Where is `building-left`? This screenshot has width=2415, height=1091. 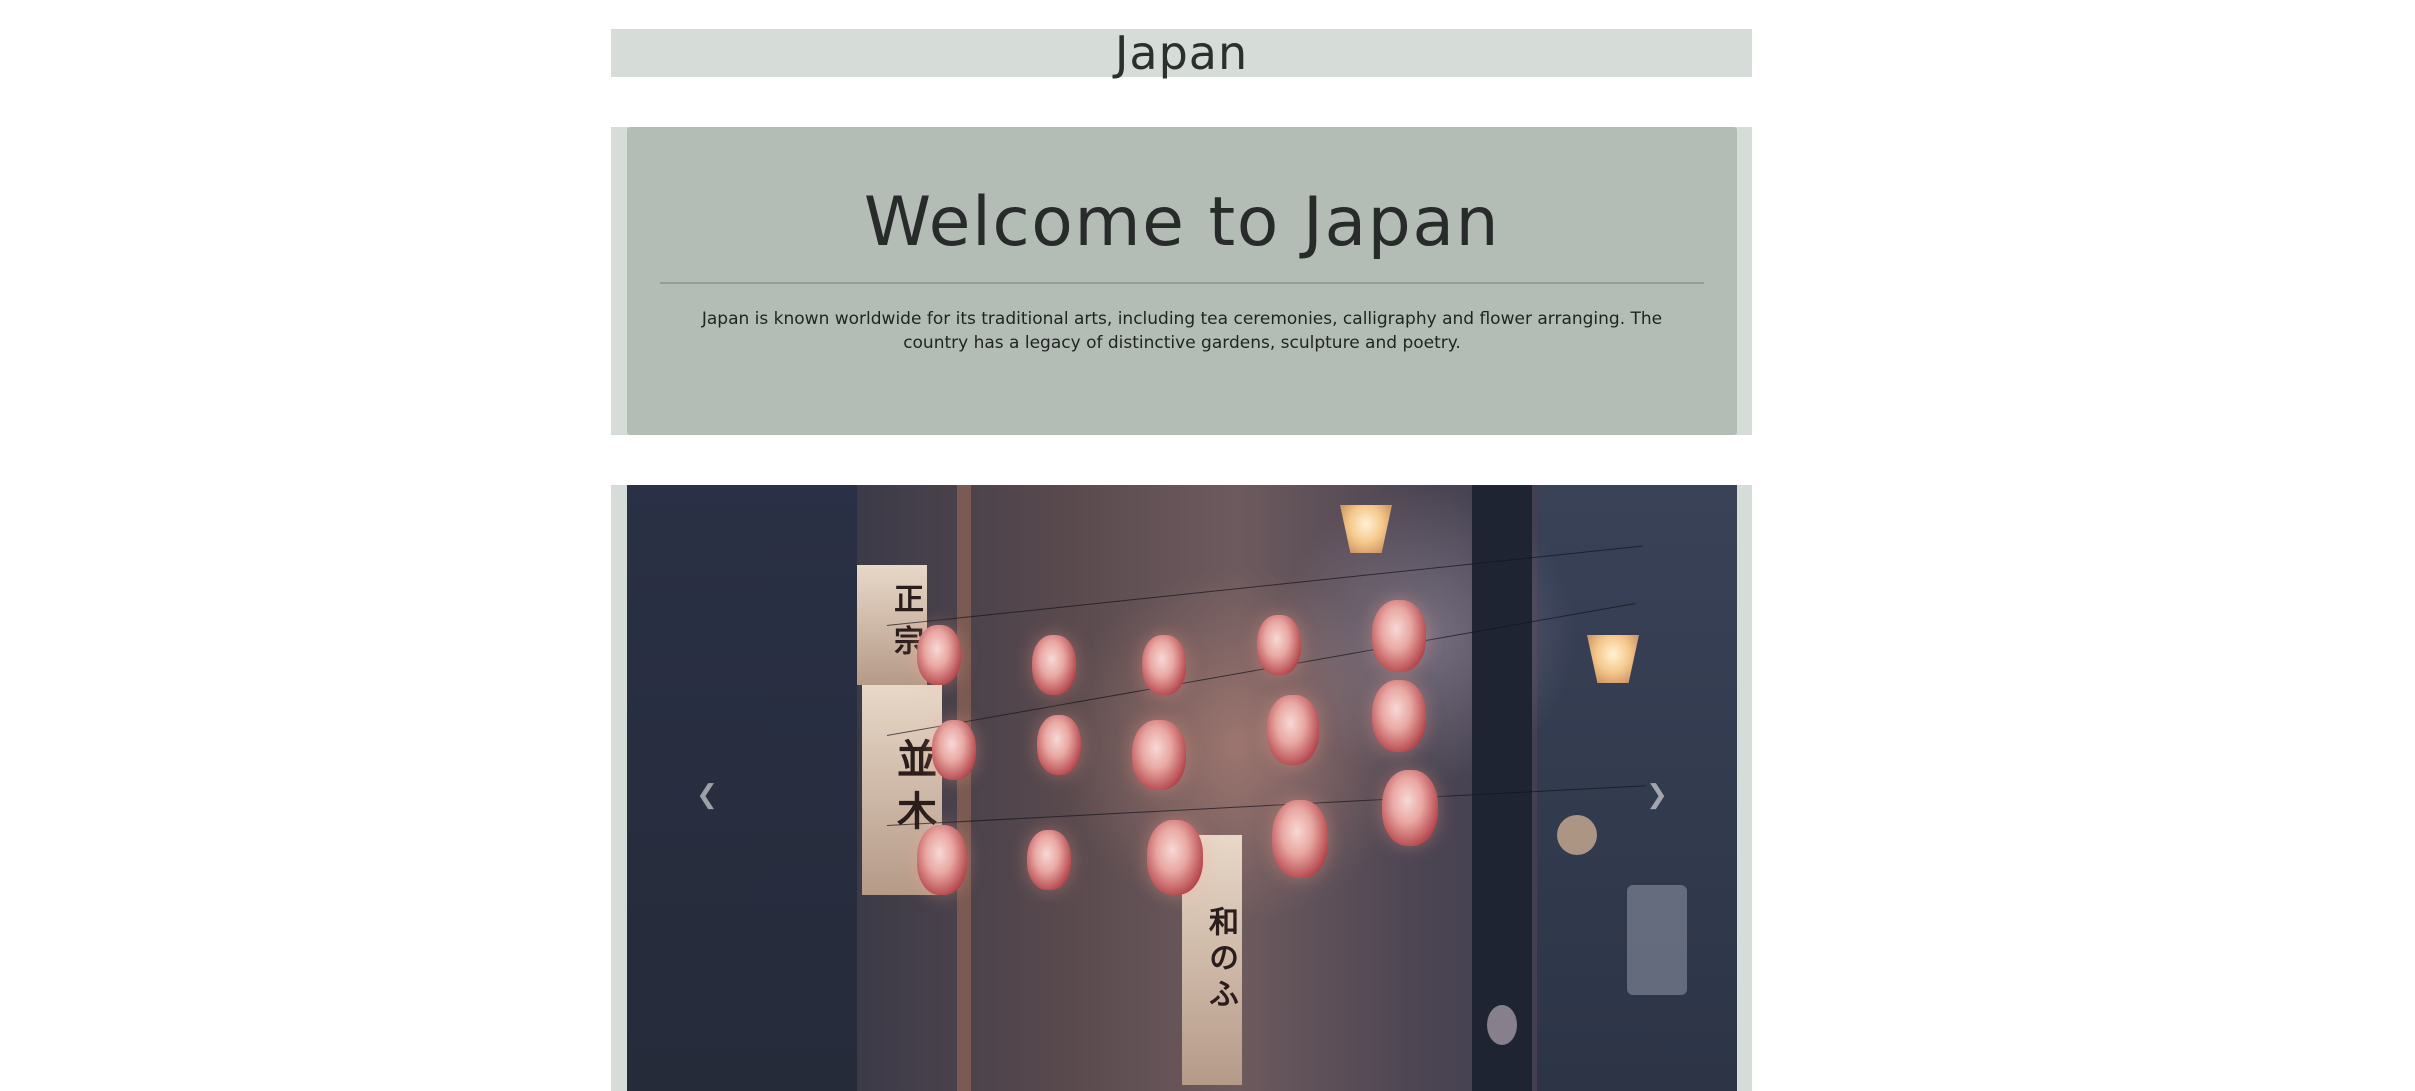 building-left is located at coordinates (742, 788).